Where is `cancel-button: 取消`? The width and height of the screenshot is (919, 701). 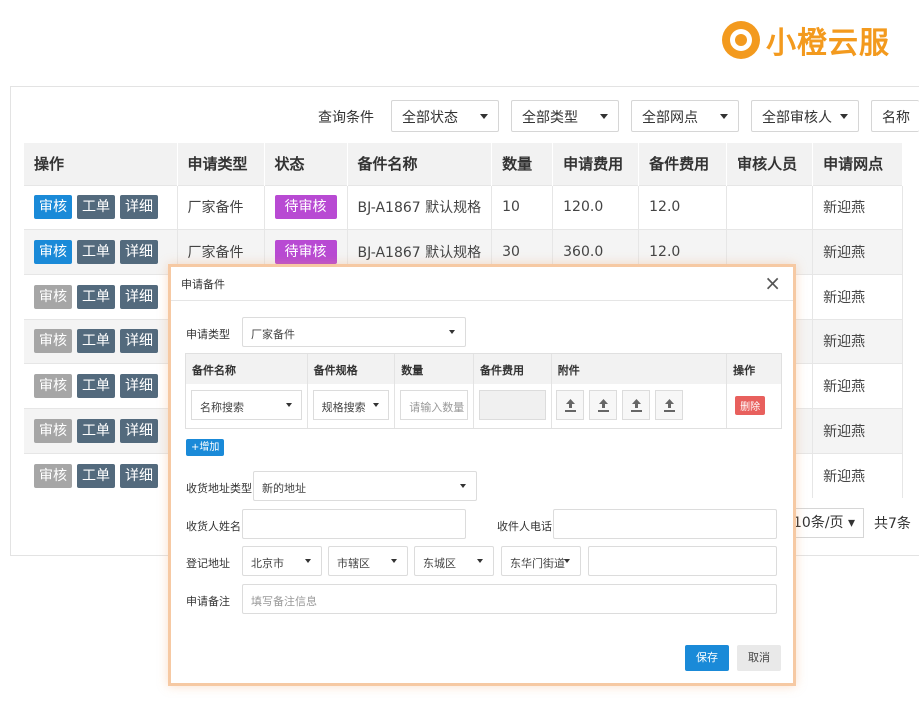
cancel-button: 取消 is located at coordinates (759, 658).